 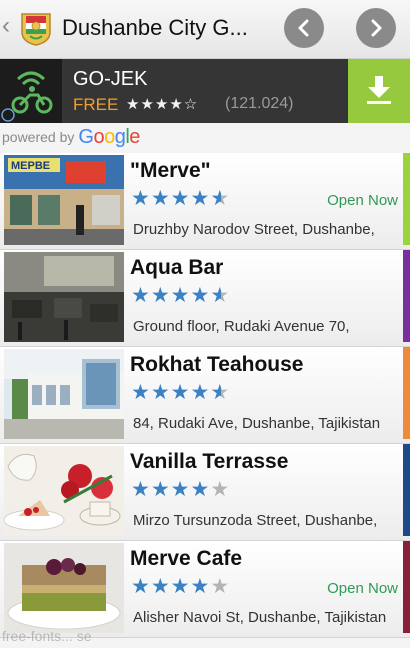 What do you see at coordinates (31, 91) in the screenshot?
I see `gojek-app-icon` at bounding box center [31, 91].